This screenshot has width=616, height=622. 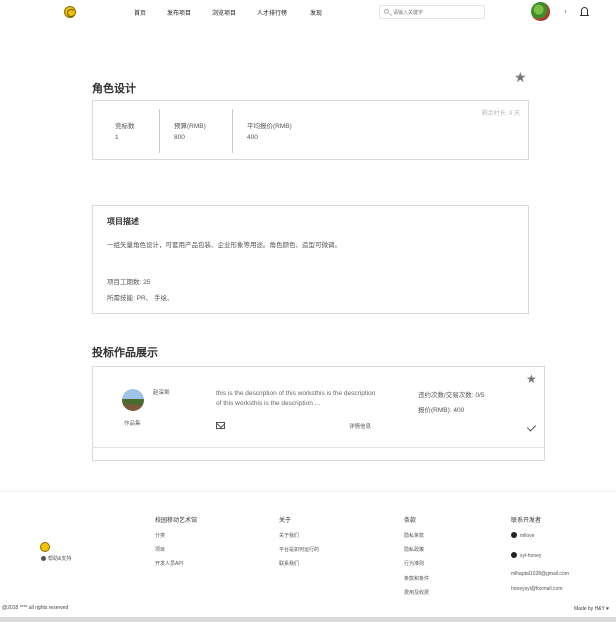 I want to click on help-support-link: 帮助&支持, so click(x=56, y=558).